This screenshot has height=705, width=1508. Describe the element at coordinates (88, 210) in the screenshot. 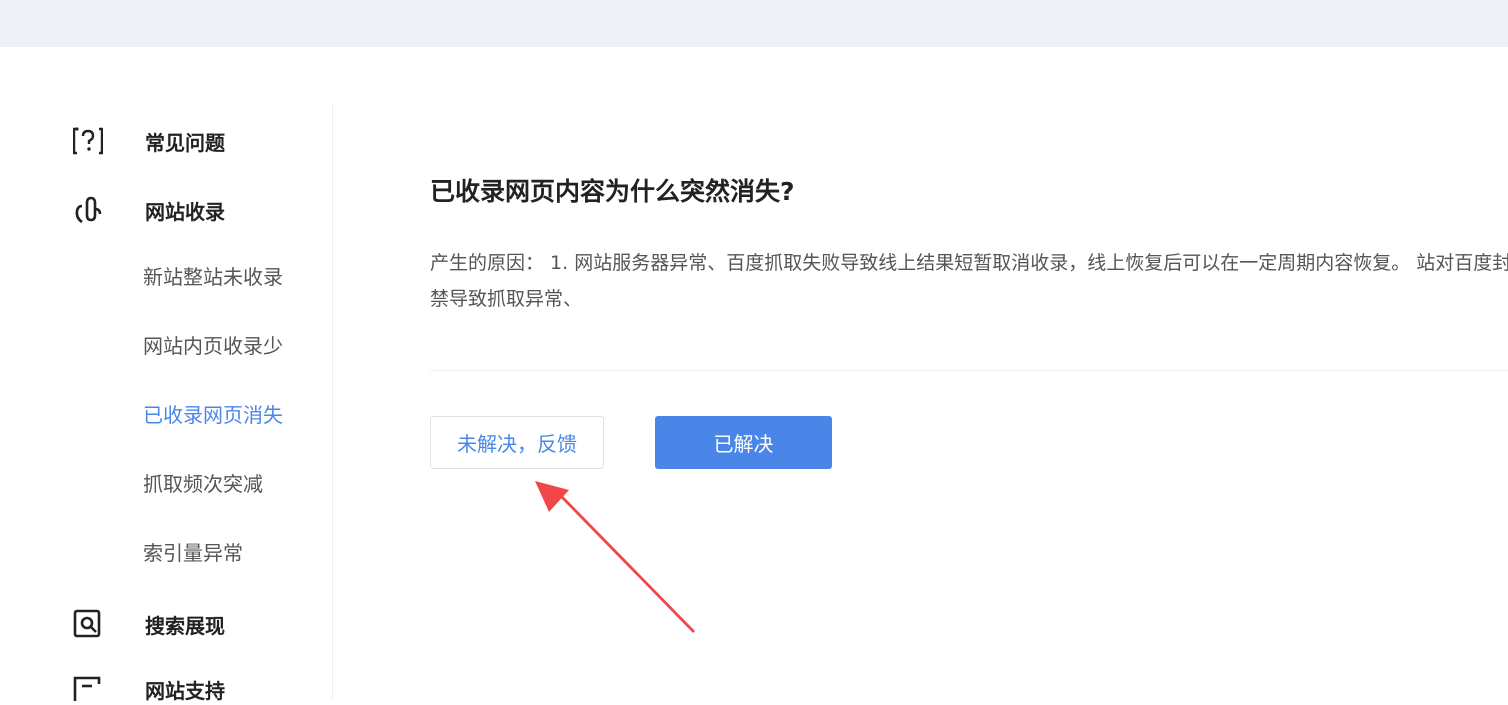

I see `link-icon` at that location.